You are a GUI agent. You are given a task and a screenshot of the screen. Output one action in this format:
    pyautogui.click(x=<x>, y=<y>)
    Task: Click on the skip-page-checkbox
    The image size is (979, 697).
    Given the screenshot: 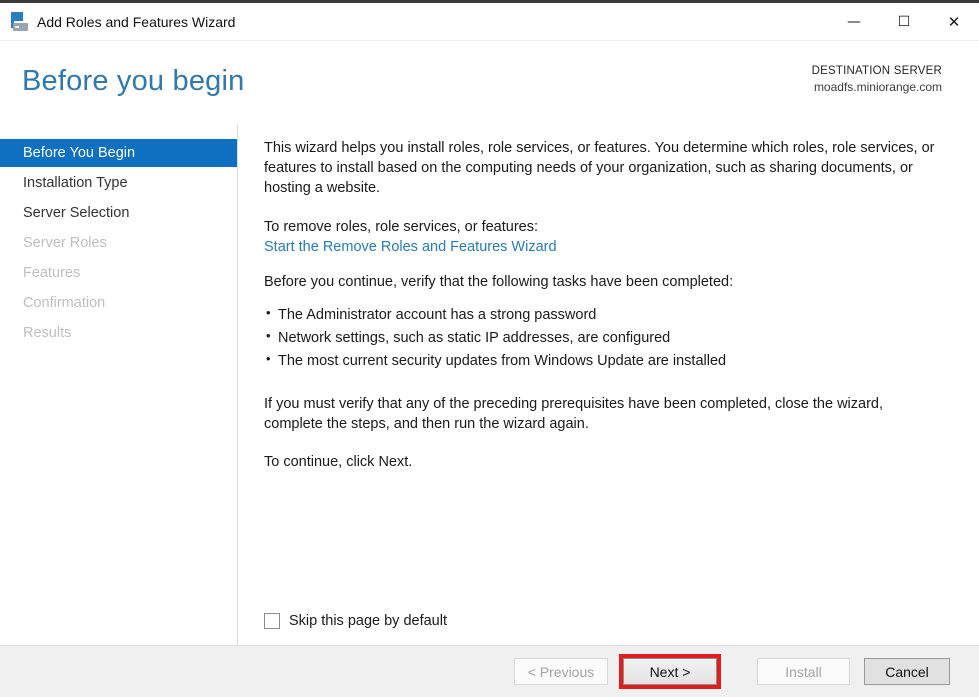 What is the action you would take?
    pyautogui.click(x=272, y=621)
    